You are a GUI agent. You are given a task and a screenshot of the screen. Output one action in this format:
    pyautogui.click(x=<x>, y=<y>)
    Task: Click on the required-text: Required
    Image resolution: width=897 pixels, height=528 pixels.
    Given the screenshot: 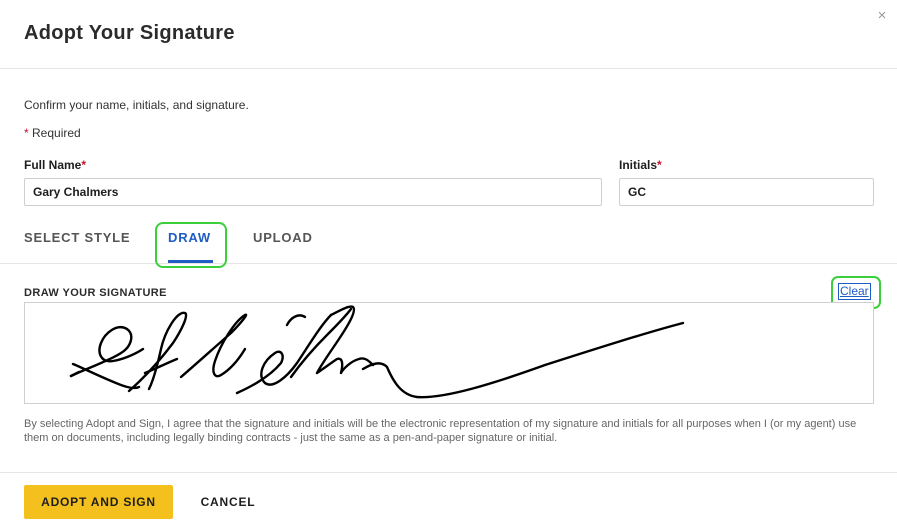 What is the action you would take?
    pyautogui.click(x=54, y=133)
    